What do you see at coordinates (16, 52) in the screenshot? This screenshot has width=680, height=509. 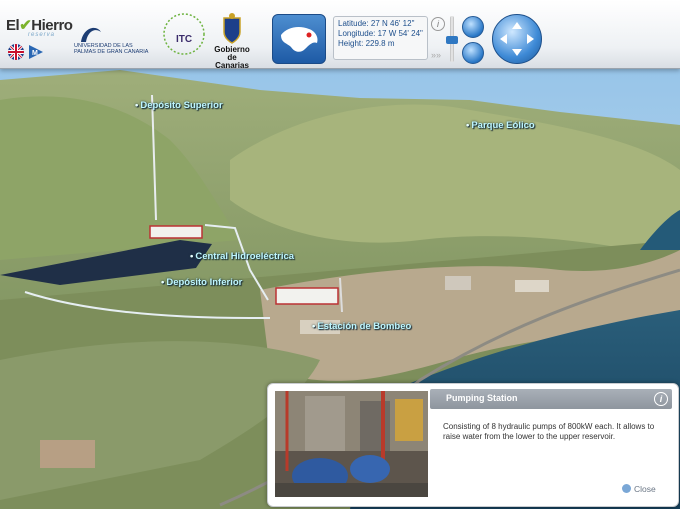 I see `language-uk-flag-icon` at bounding box center [16, 52].